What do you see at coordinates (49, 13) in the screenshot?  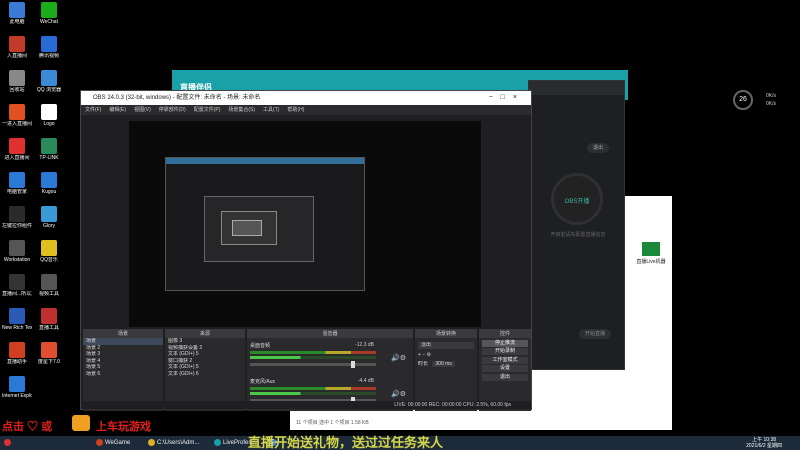 I see `desktop-icon: WeChat` at bounding box center [49, 13].